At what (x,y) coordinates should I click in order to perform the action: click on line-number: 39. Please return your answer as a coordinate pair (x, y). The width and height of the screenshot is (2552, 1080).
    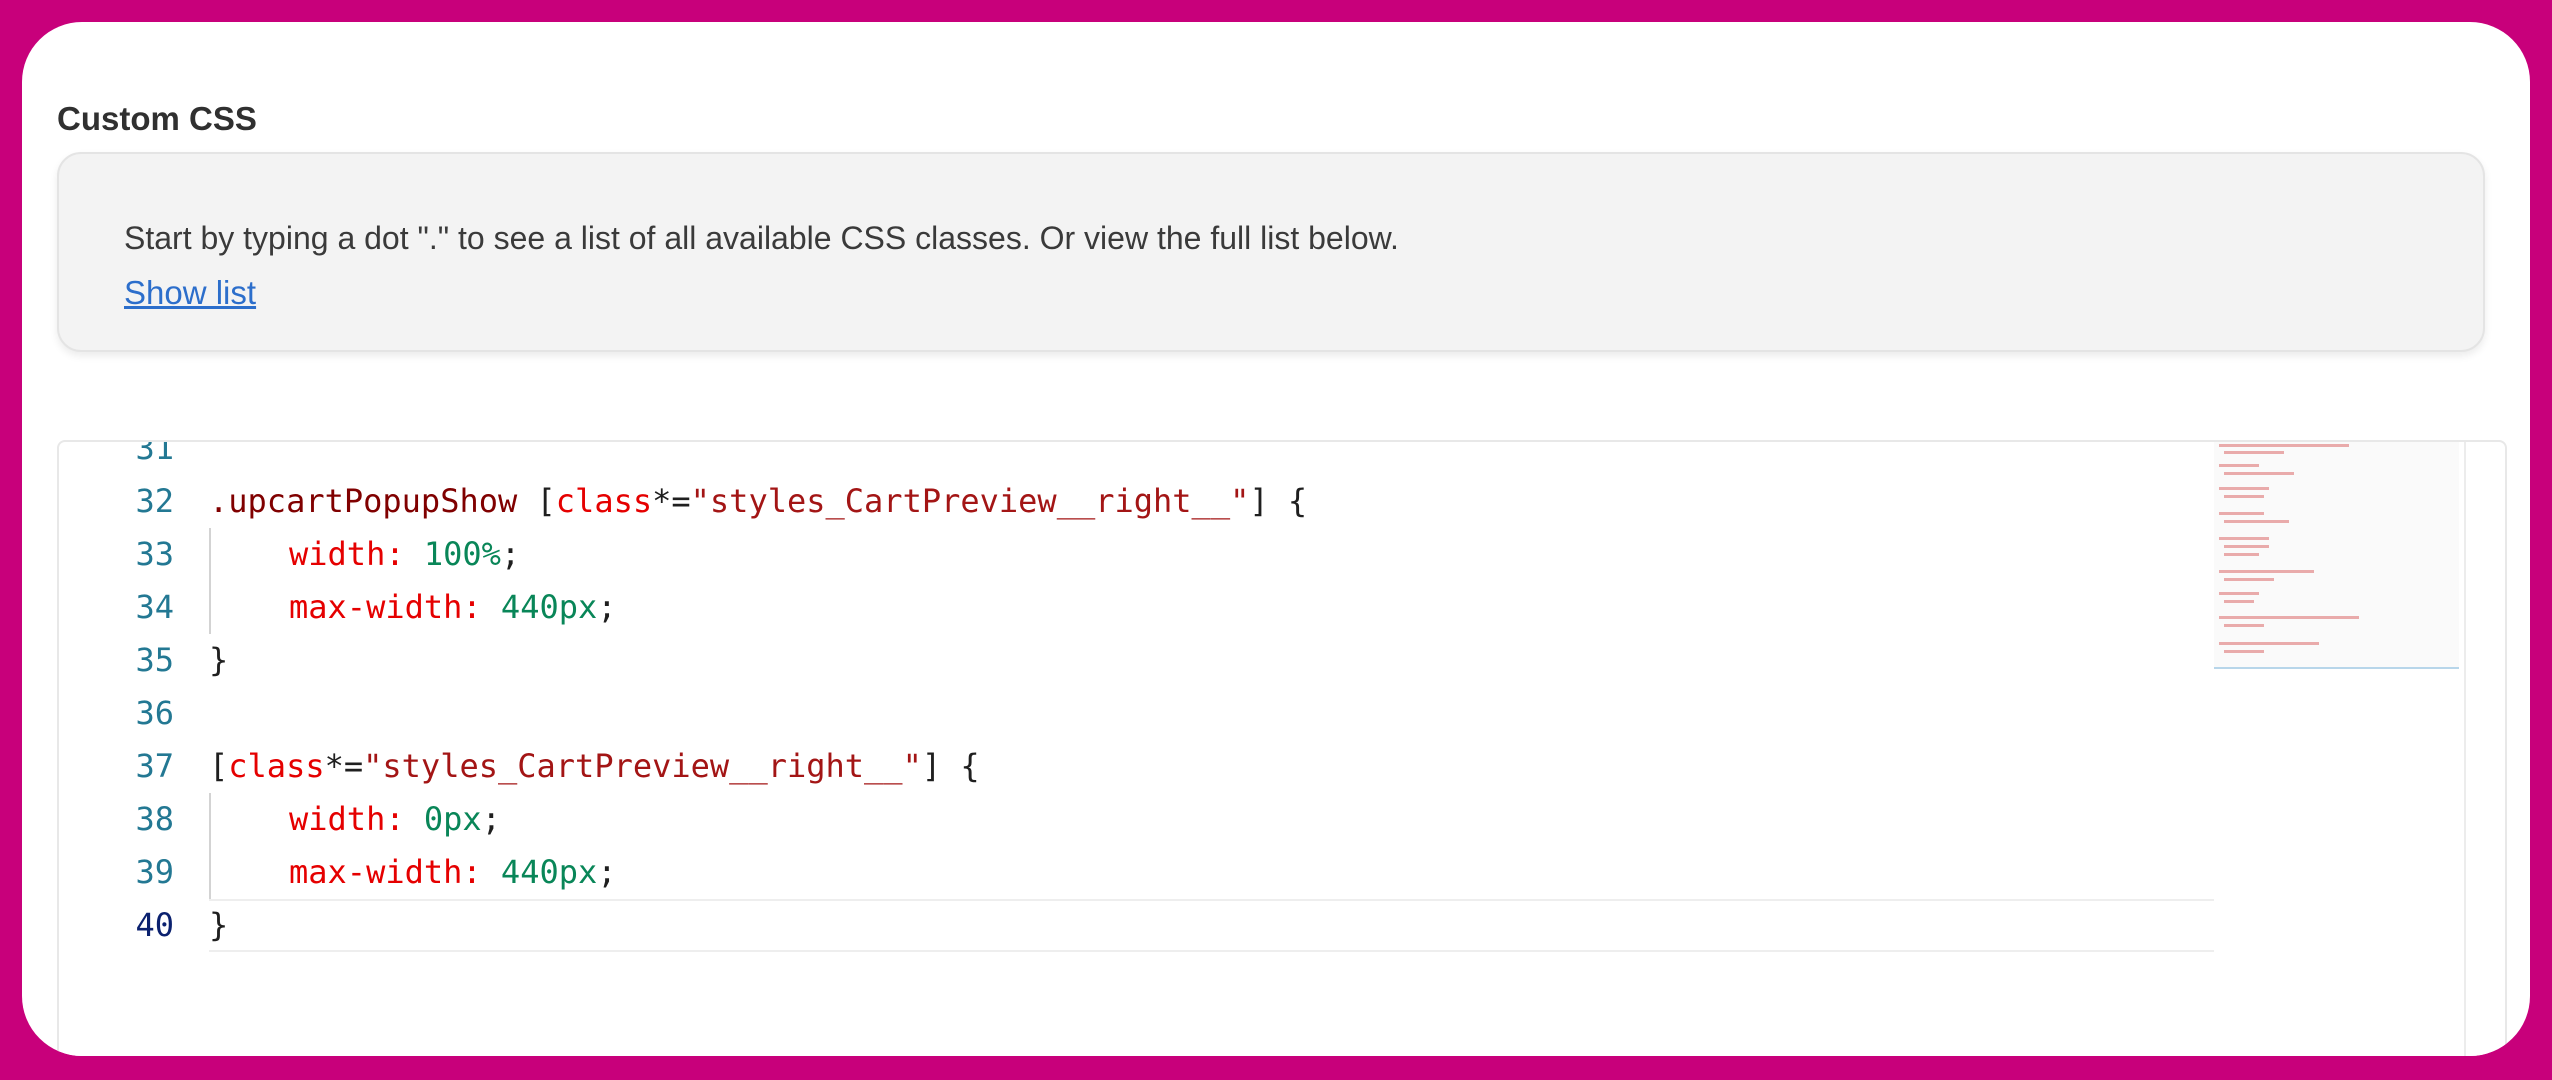
    Looking at the image, I should click on (154, 872).